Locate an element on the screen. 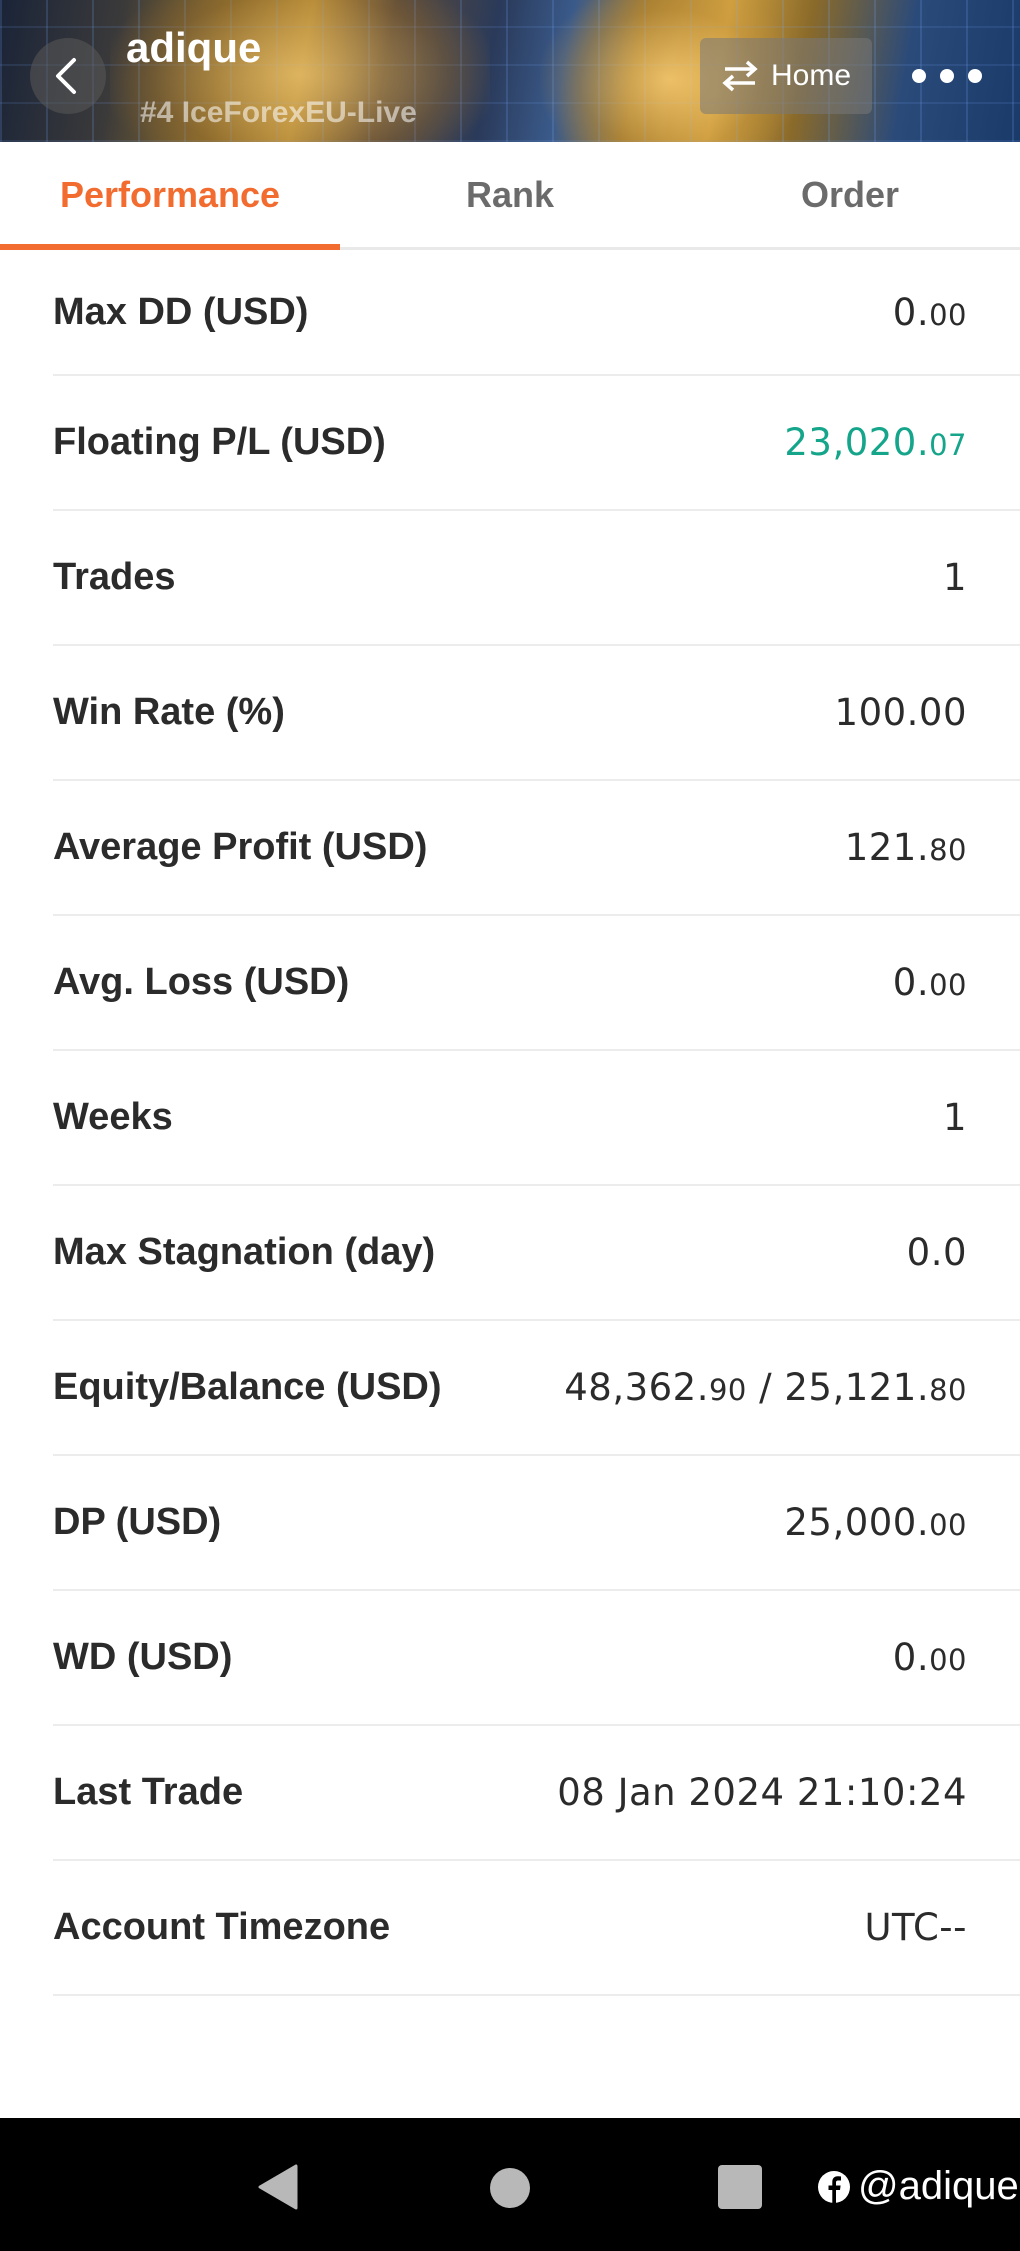  stat-value: 08 Jan 2024 21:10:24 is located at coordinates (762, 1792).